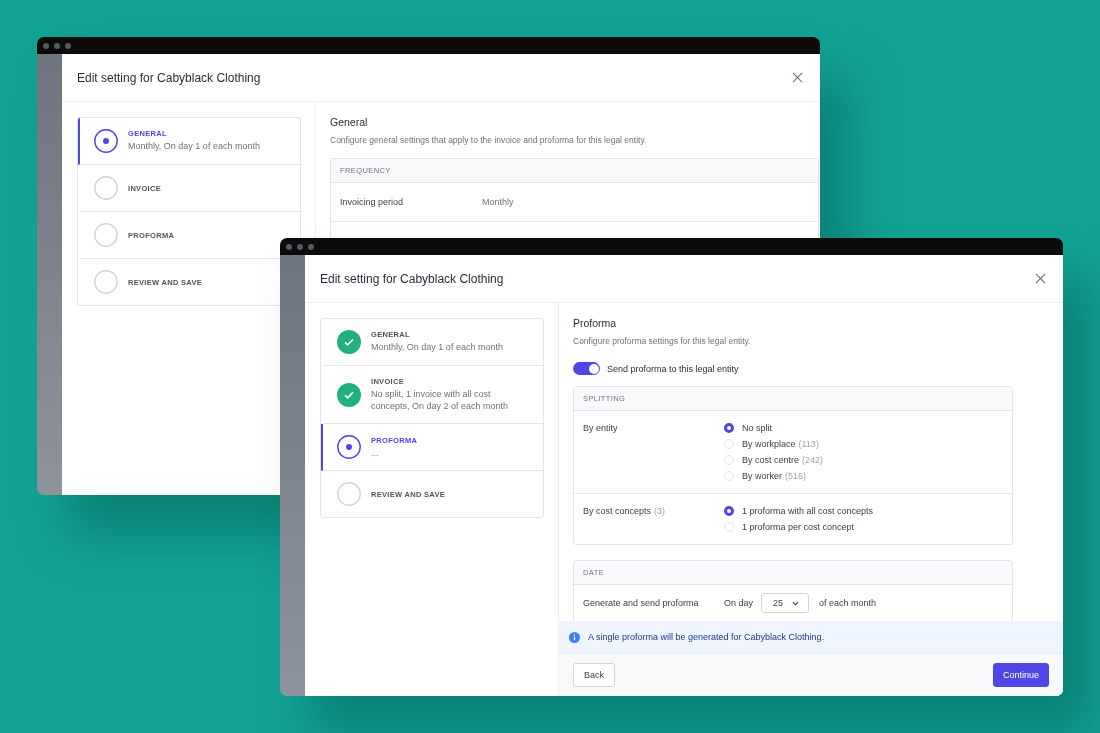 The height and width of the screenshot is (733, 1100). I want to click on radio-option: No split, so click(774, 428).